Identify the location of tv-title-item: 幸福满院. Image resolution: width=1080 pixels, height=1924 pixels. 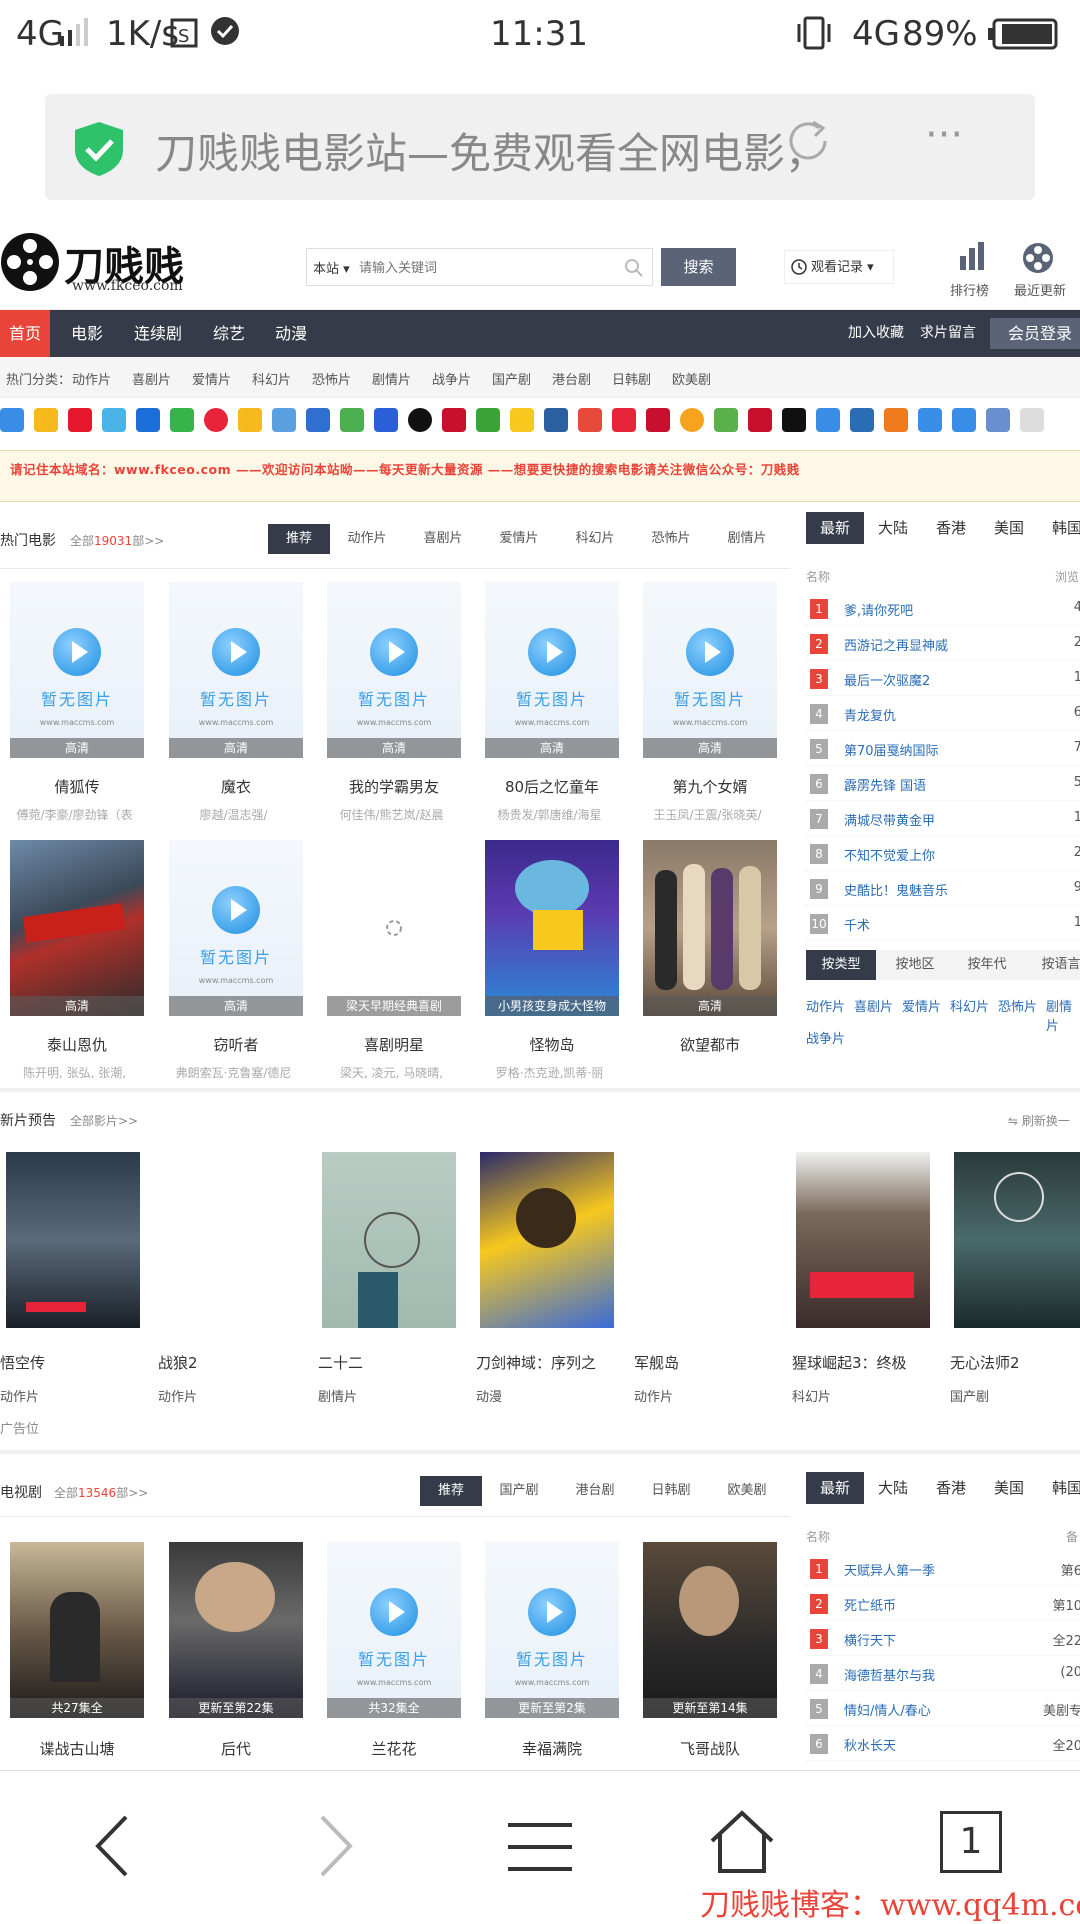
(552, 1748).